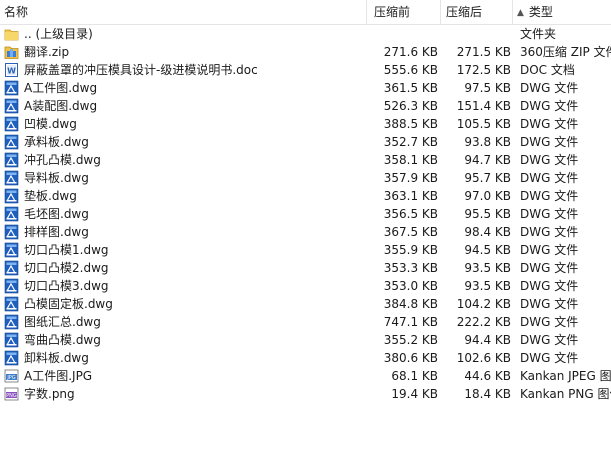  What do you see at coordinates (483, 322) in the screenshot?
I see `file-size: 222.2 KB` at bounding box center [483, 322].